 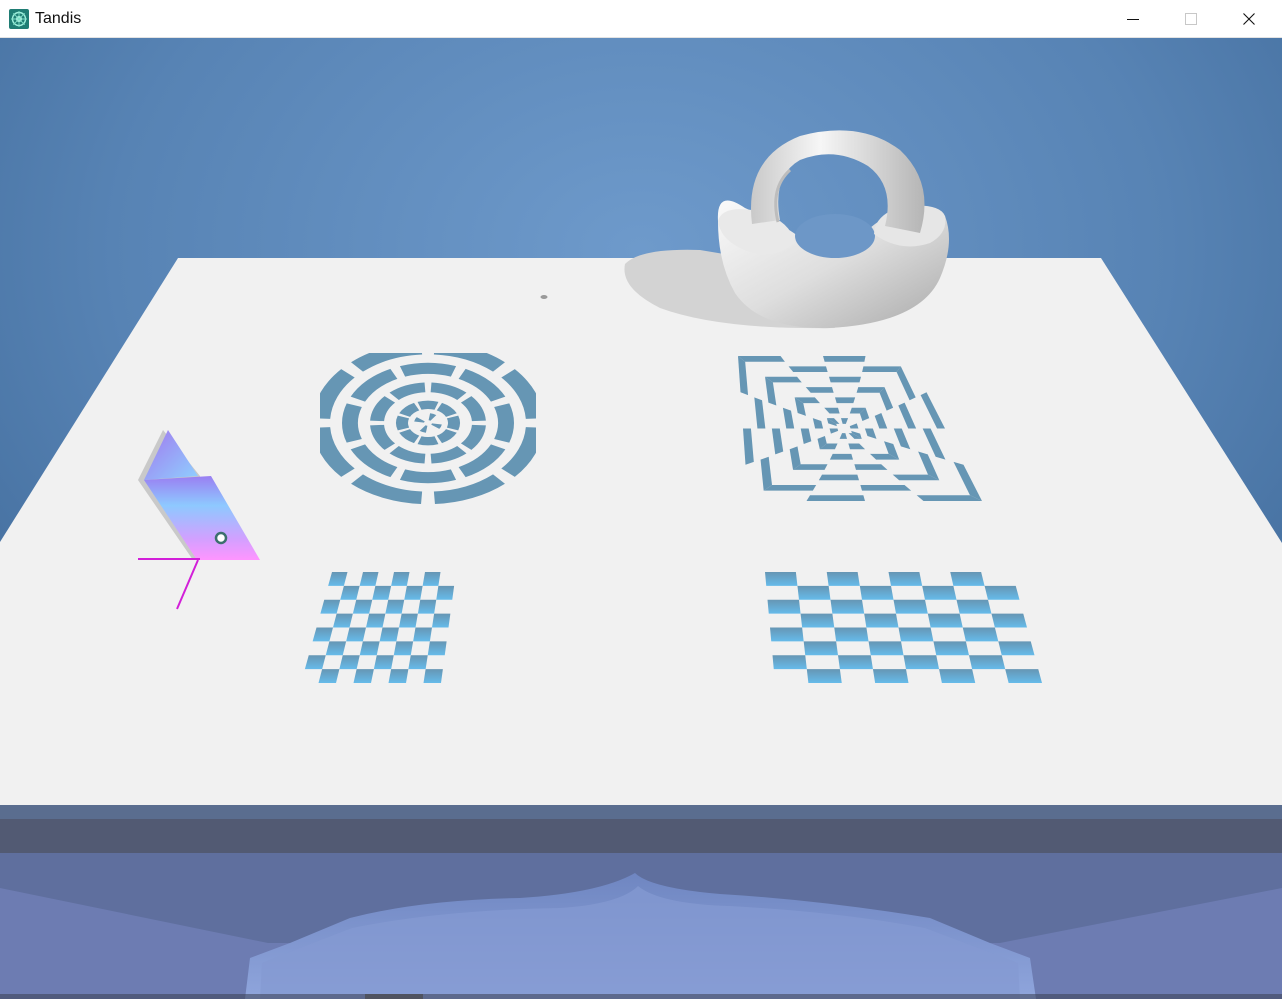 I want to click on close-button, so click(x=1249, y=19).